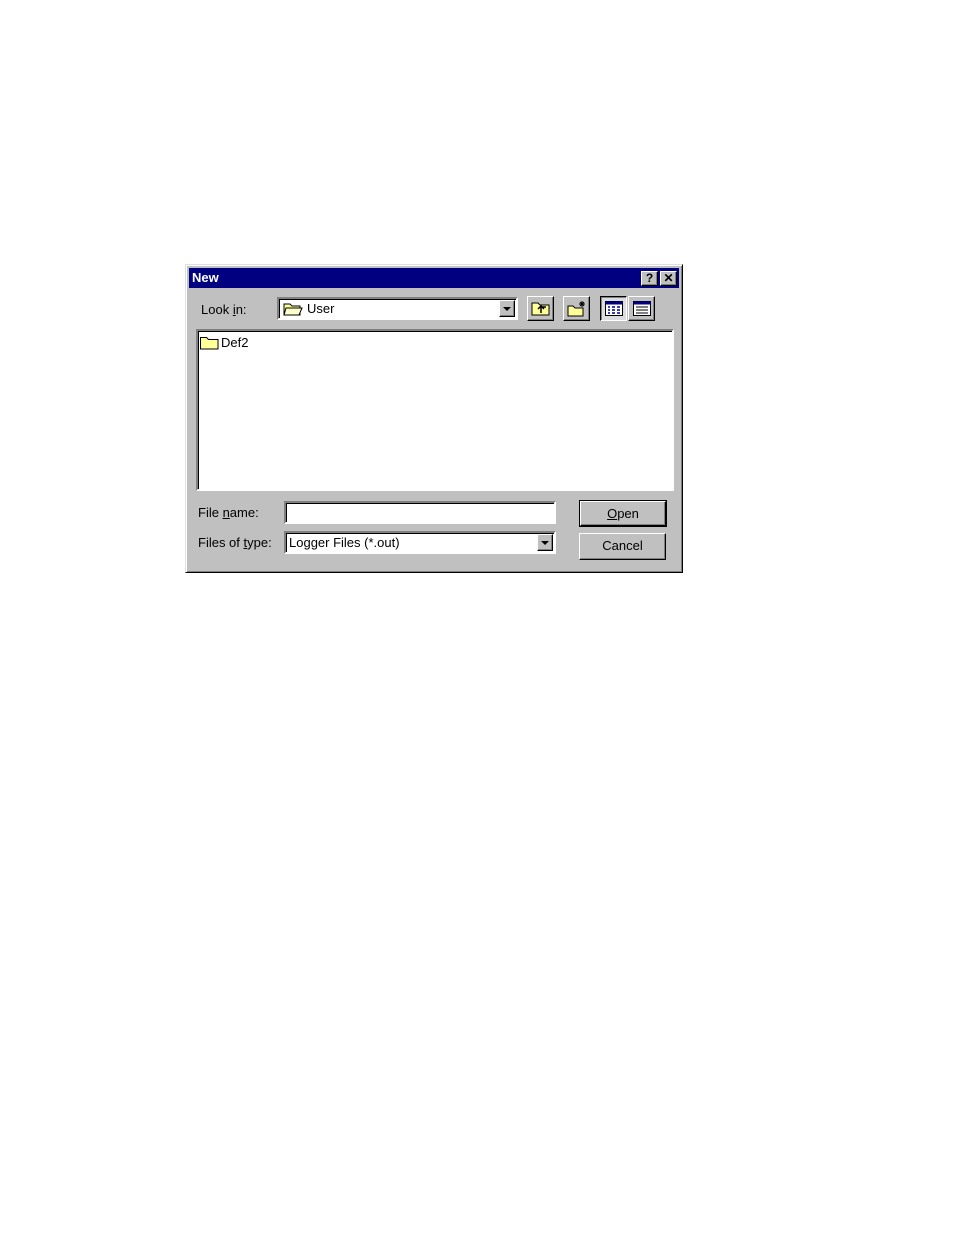 This screenshot has height=1235, width=954. I want to click on create-new-folder-button, so click(576, 308).